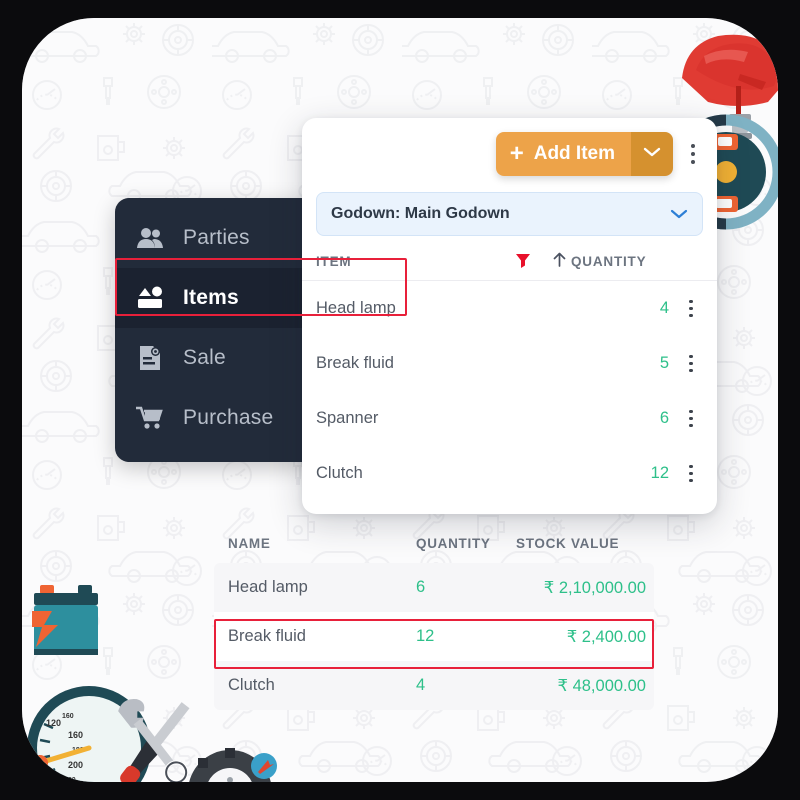  What do you see at coordinates (509, 308) in the screenshot?
I see `list-item: Head lamp 4` at bounding box center [509, 308].